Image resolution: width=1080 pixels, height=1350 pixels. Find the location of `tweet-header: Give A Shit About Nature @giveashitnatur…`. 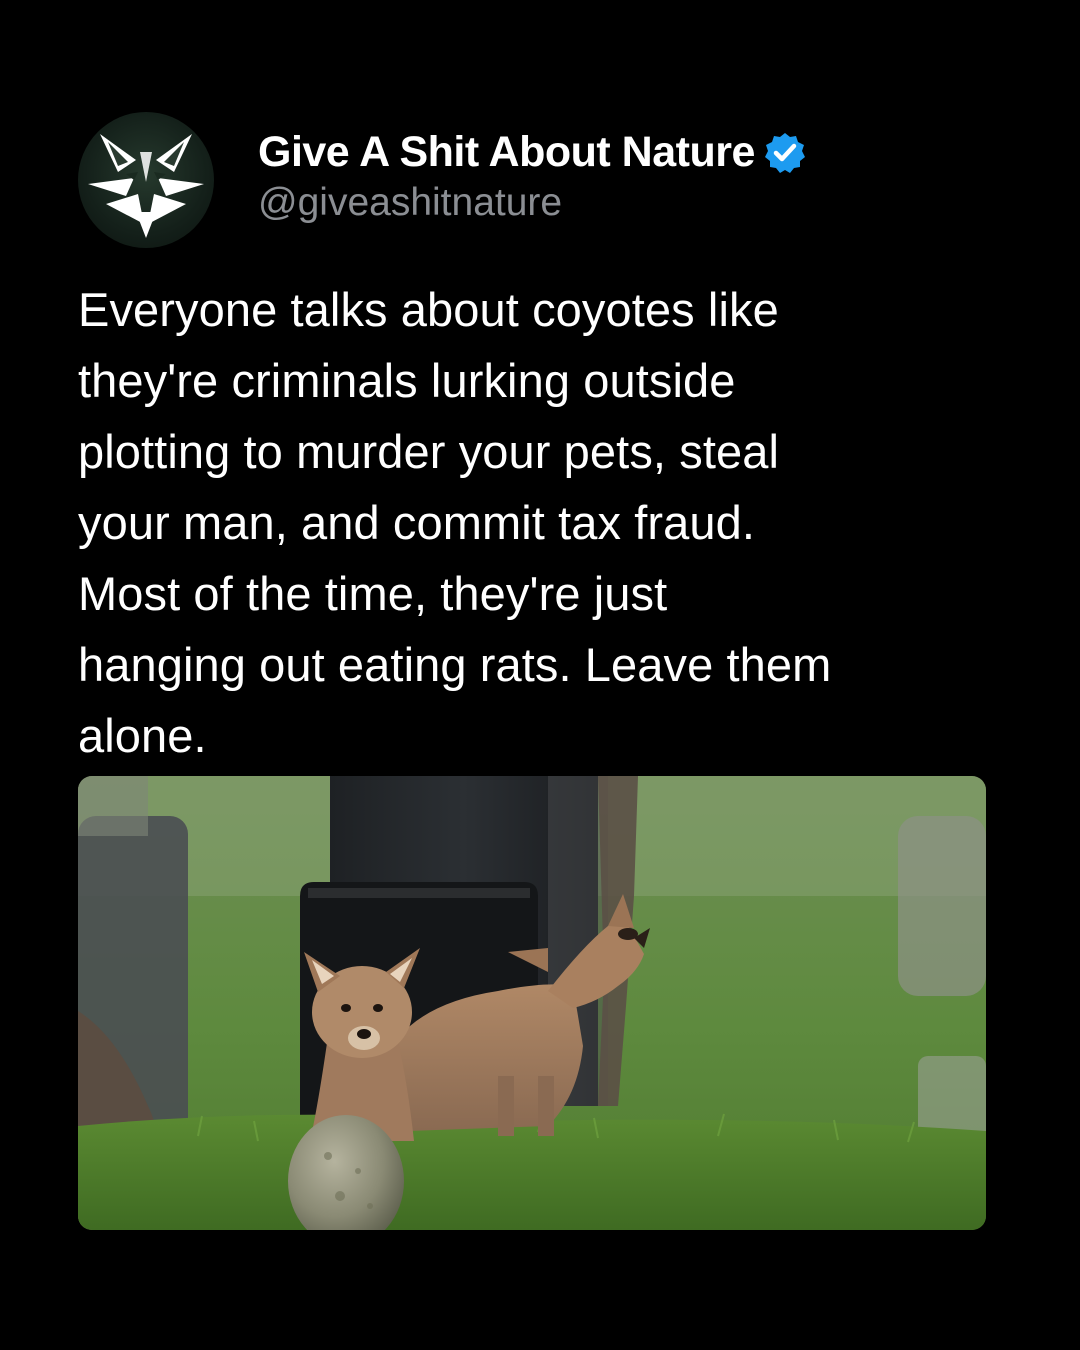

tweet-header: Give A Shit About Nature @giveashitnatur… is located at coordinates (533, 180).